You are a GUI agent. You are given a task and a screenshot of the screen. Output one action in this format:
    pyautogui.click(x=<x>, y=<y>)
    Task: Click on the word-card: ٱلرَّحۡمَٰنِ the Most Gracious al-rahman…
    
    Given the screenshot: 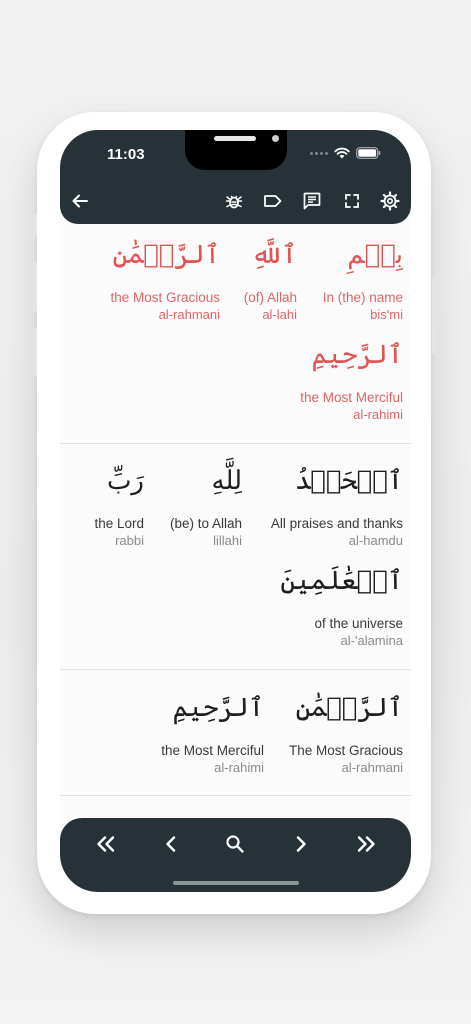 What is the action you would take?
    pyautogui.click(x=165, y=280)
    